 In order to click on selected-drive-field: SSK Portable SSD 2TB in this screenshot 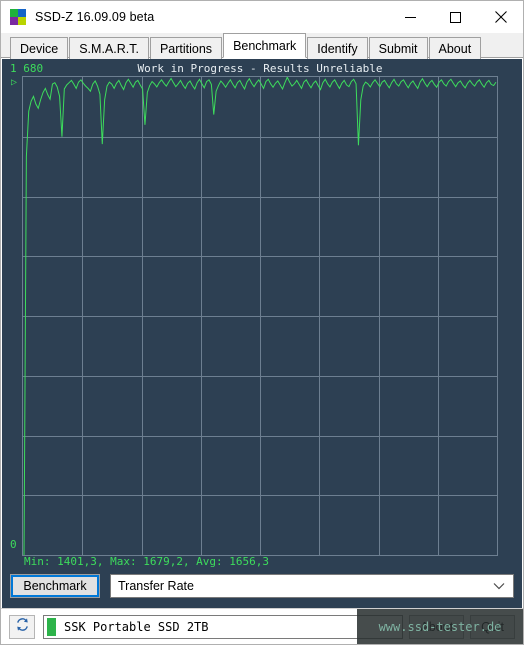, I will do `click(223, 626)`.